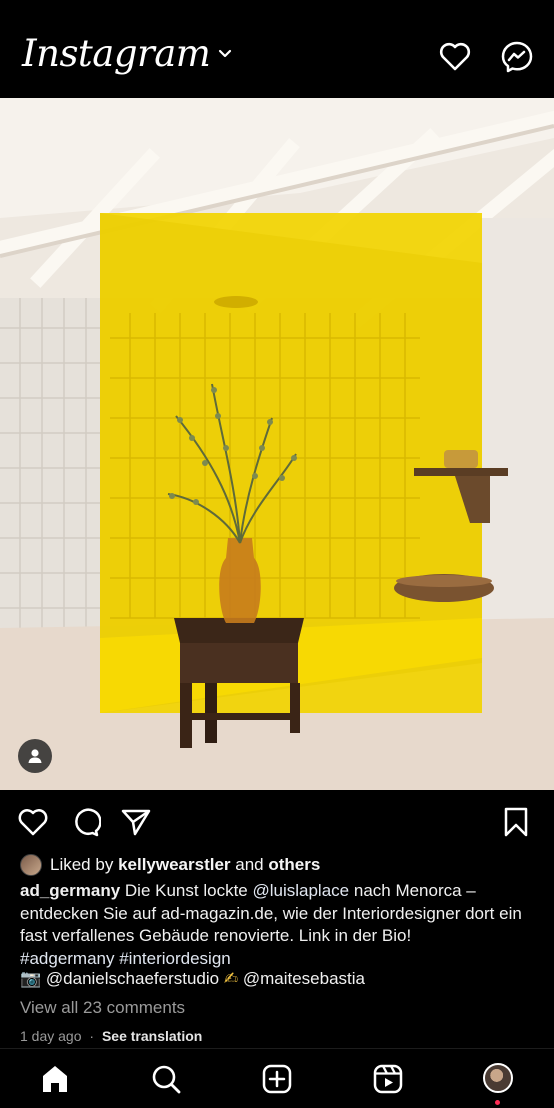 Image resolution: width=554 pixels, height=1108 pixels. Describe the element at coordinates (388, 1079) in the screenshot. I see `reels-icon` at that location.